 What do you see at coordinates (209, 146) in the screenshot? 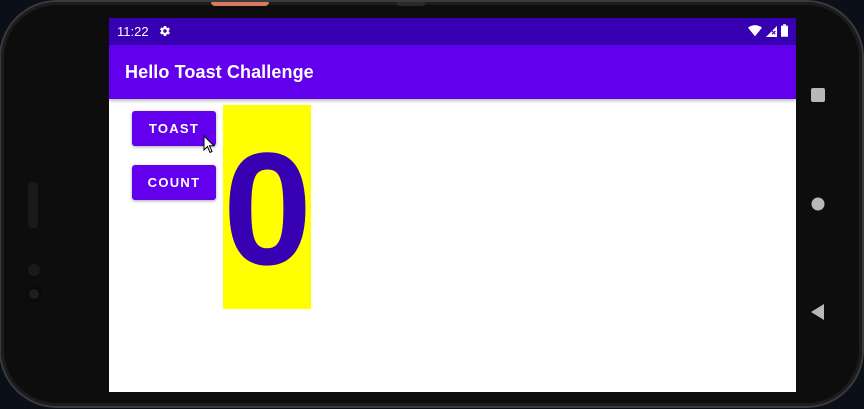
I see `mouse-pointer-icon` at bounding box center [209, 146].